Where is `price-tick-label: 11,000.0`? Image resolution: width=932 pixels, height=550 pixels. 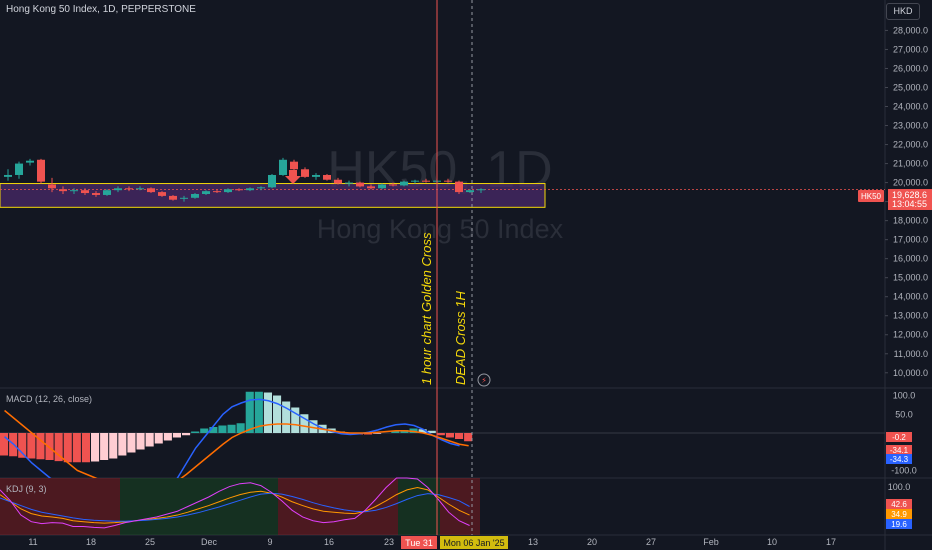
price-tick-label: 11,000.0 is located at coordinates (911, 354).